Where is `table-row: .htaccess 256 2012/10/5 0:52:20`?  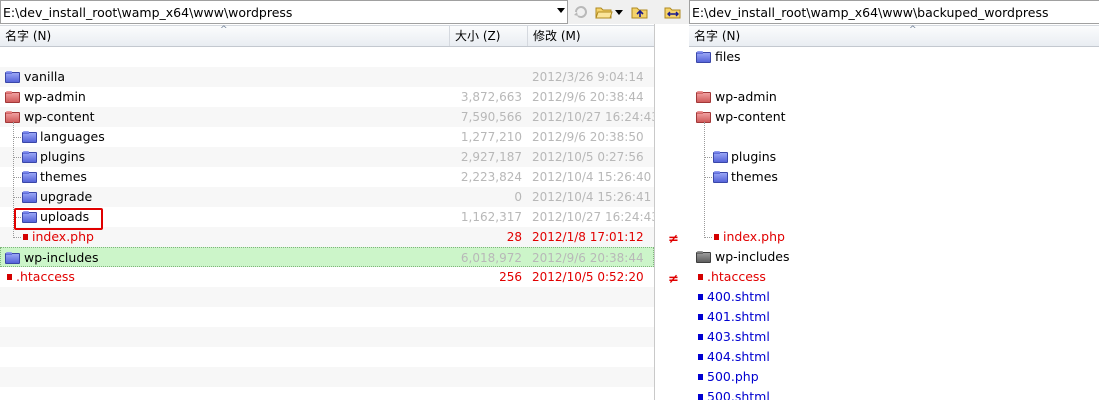 table-row: .htaccess 256 2012/10/5 0:52:20 is located at coordinates (327, 277).